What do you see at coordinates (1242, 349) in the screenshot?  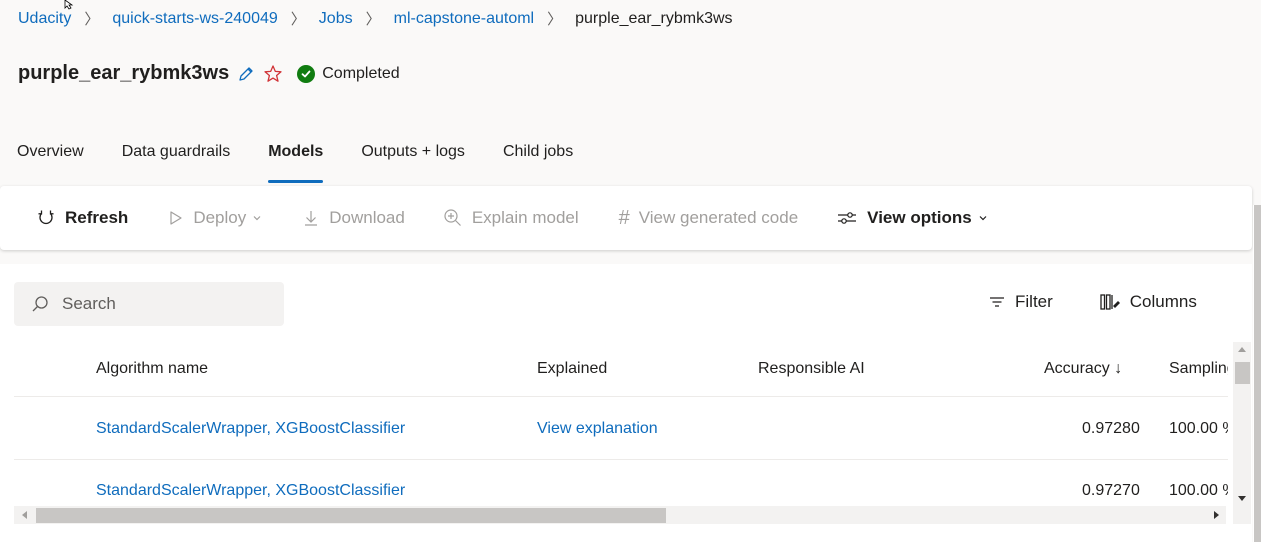 I see `scroll-up-arrow-icon` at bounding box center [1242, 349].